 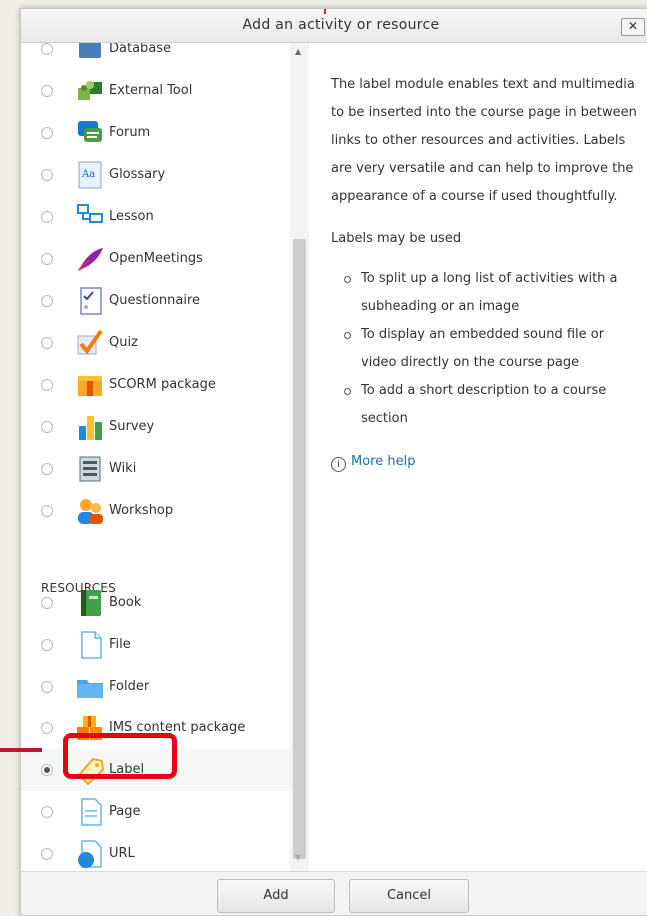 I want to click on module-option-page: Page, so click(x=155, y=812).